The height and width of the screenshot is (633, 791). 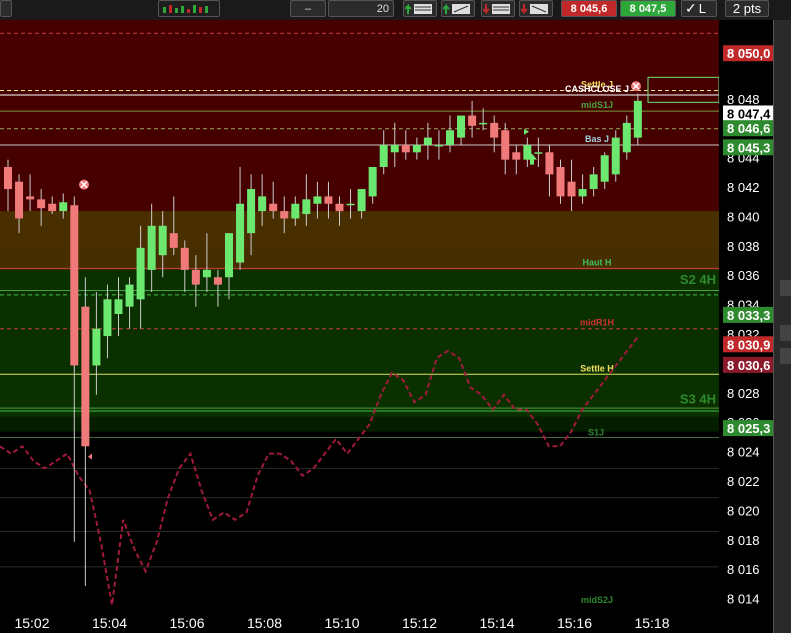 I want to click on scroll-handle-middle, so click(x=785, y=333).